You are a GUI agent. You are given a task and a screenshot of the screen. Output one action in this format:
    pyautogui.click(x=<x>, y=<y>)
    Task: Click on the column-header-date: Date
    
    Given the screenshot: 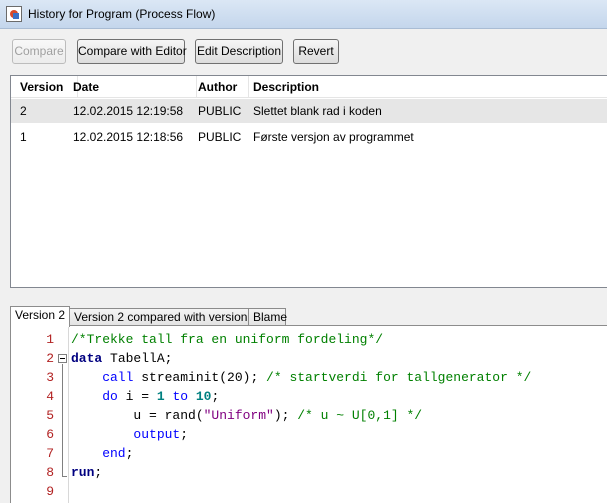 What is the action you would take?
    pyautogui.click(x=133, y=87)
    